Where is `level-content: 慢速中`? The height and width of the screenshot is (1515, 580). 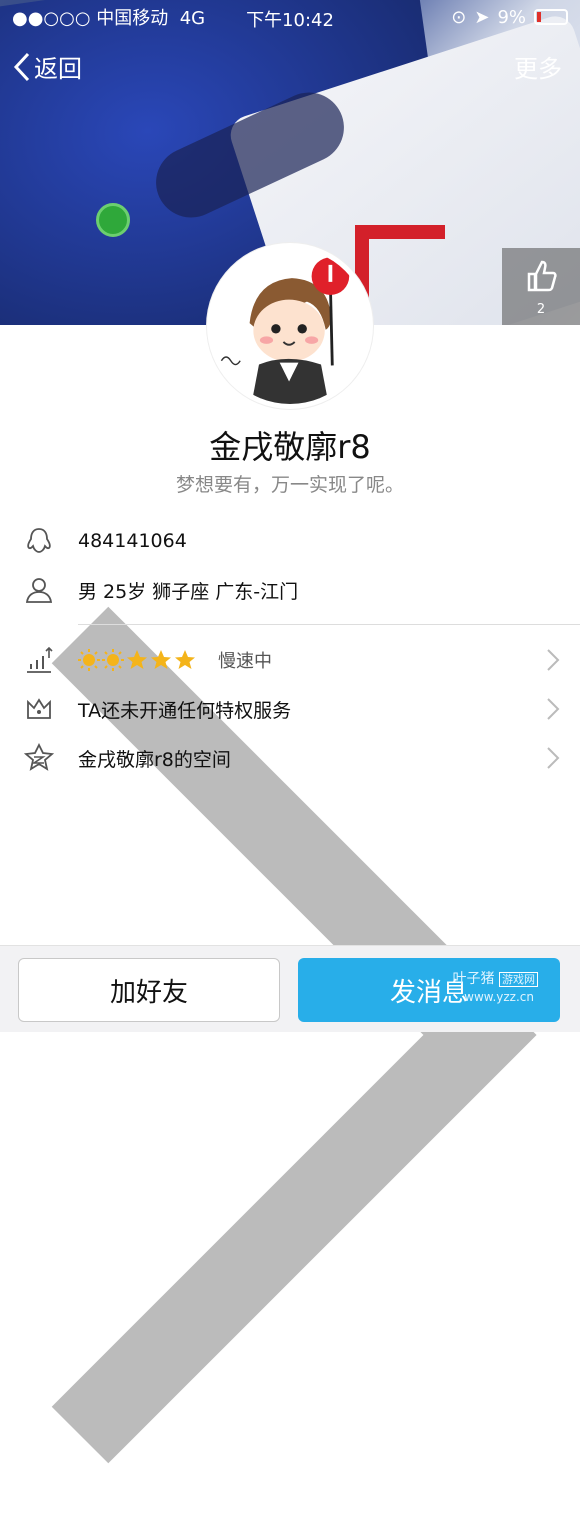 level-content: 慢速中 is located at coordinates (175, 660).